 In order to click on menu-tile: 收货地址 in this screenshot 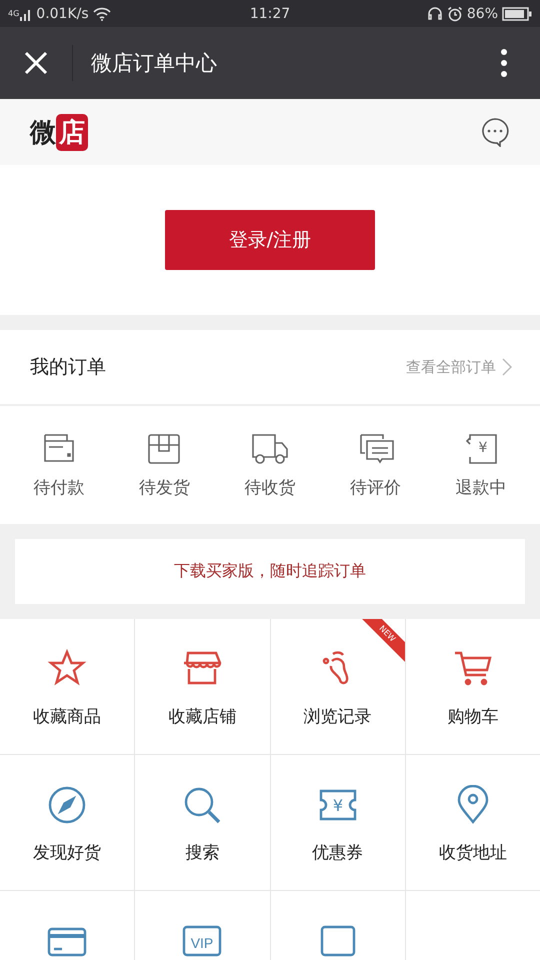, I will do `click(473, 822)`.